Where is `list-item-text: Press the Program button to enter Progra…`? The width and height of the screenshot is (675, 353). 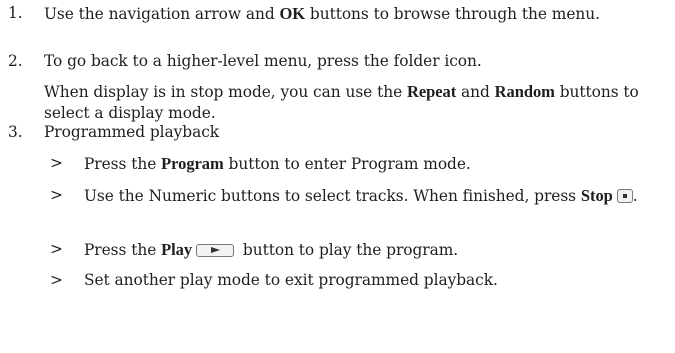
list-item-text: Press the Program button to enter Progra… is located at coordinates (277, 163).